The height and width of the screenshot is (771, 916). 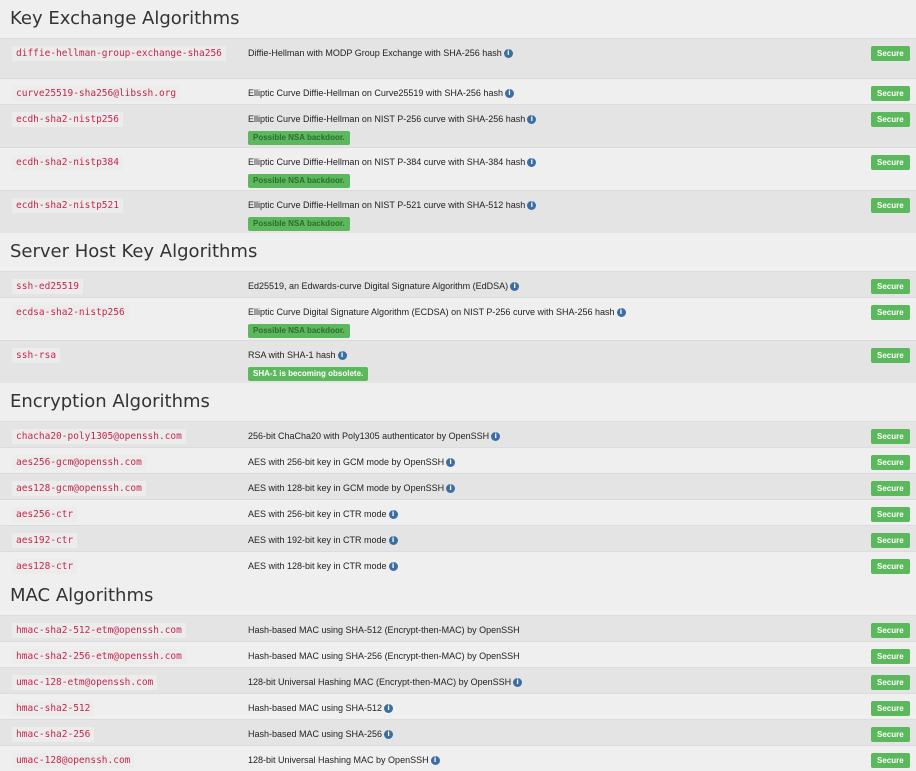 What do you see at coordinates (121, 435) in the screenshot?
I see `algorithm-cell: chacha20-poly1305@openssh.com` at bounding box center [121, 435].